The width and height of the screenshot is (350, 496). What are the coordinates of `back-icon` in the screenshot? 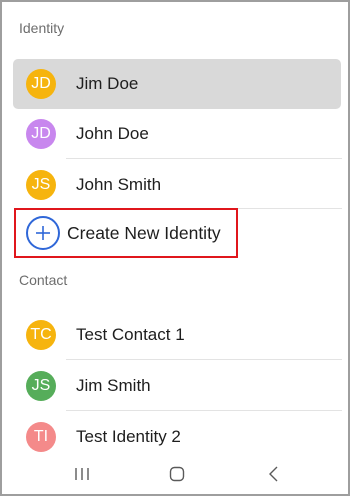 It's located at (274, 474).